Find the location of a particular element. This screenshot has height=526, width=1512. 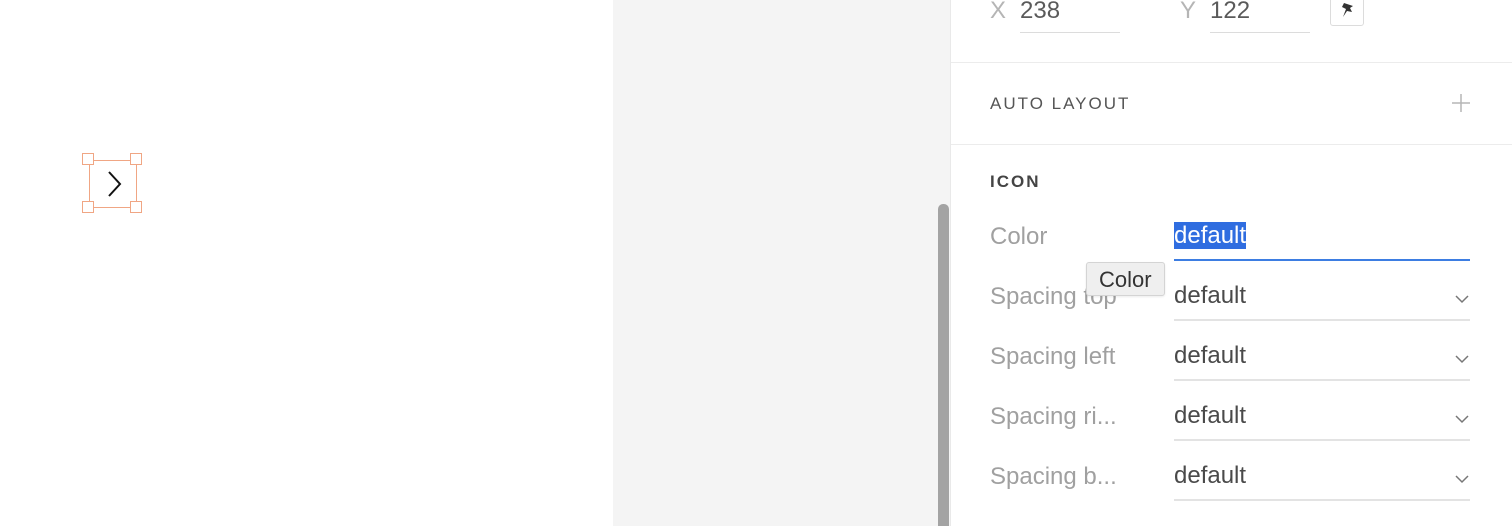

plus-icon is located at coordinates (1461, 103).